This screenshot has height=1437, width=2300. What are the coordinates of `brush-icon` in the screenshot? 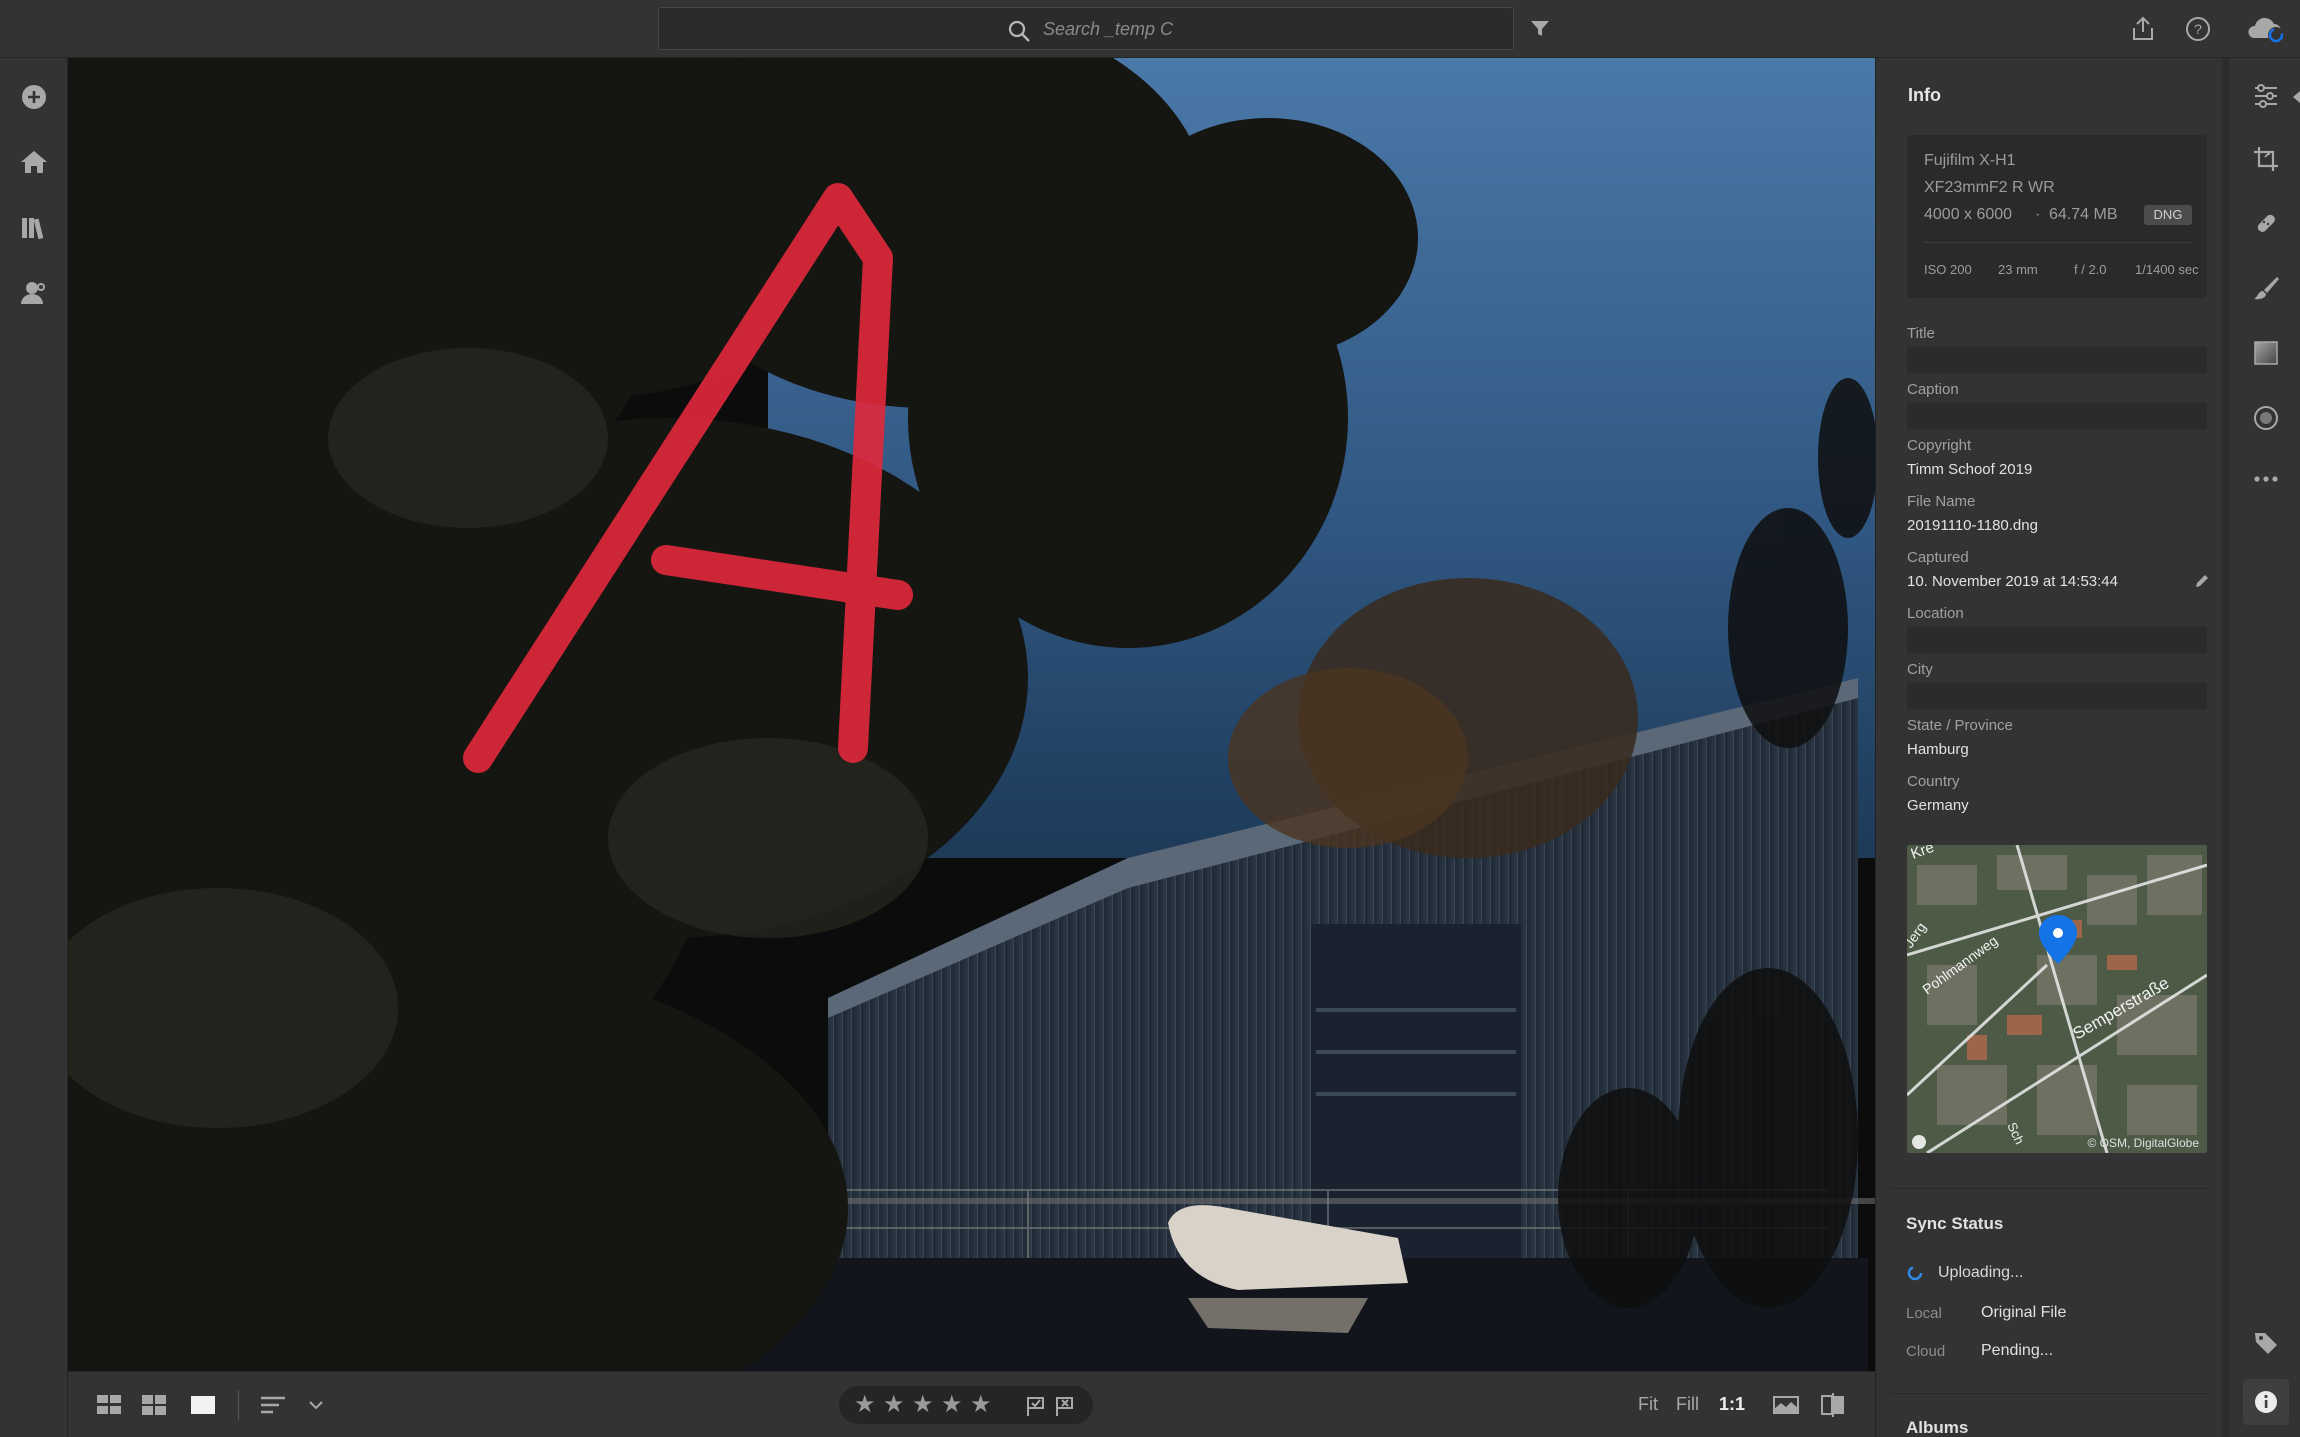 It's located at (2266, 288).